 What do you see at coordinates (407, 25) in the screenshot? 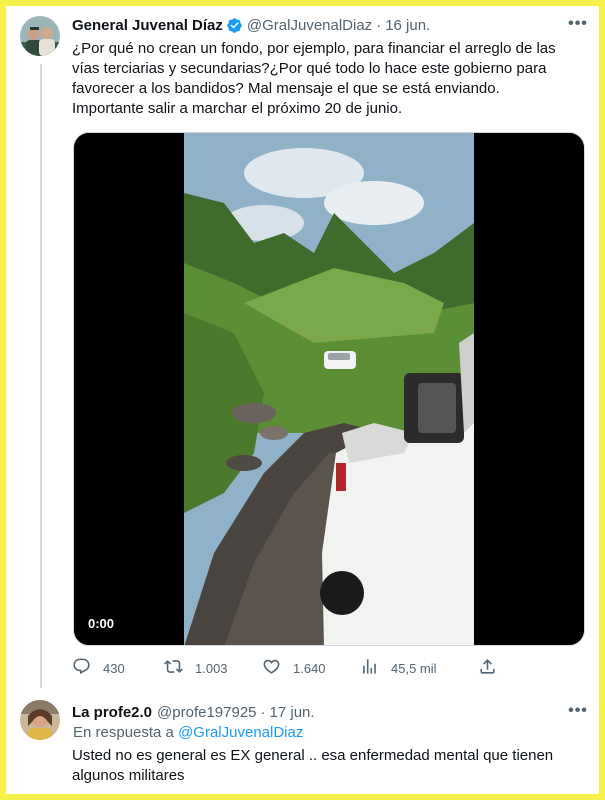
I see `tweet-date: 16 jun.` at bounding box center [407, 25].